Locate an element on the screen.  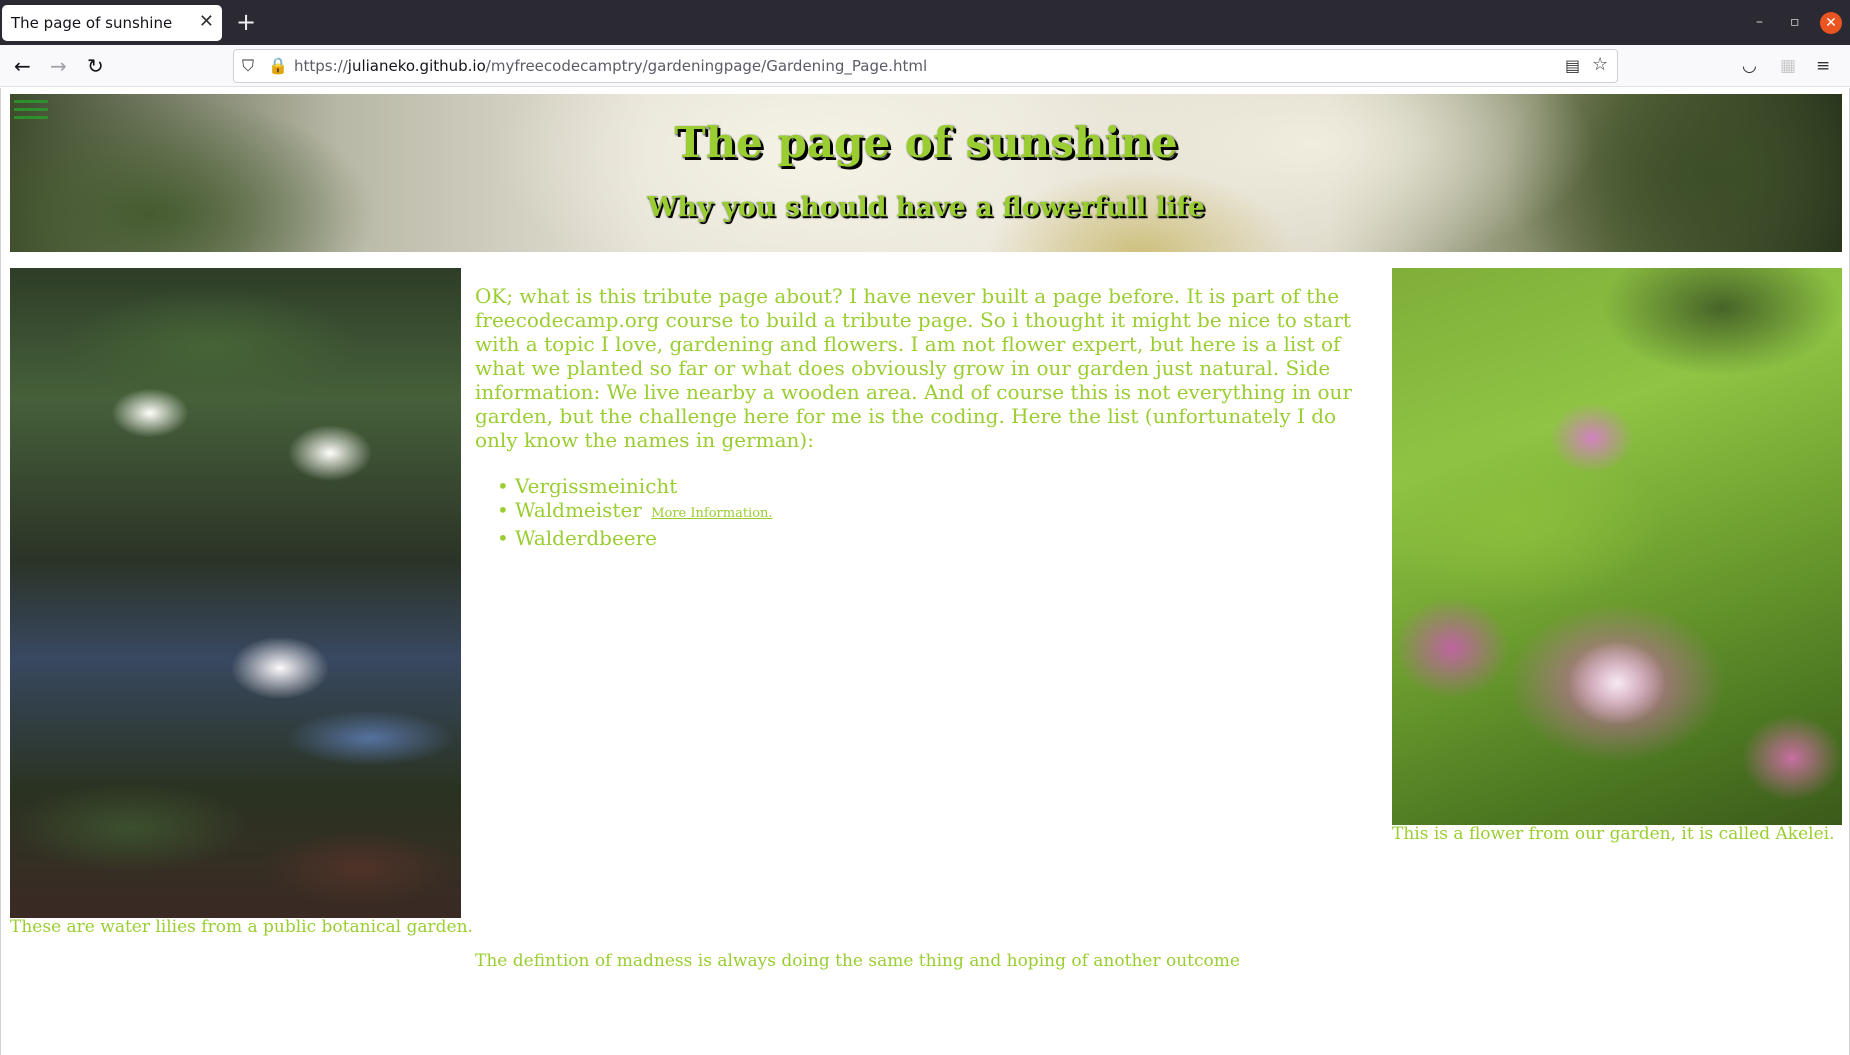
new-tab-button: + is located at coordinates (246, 22).